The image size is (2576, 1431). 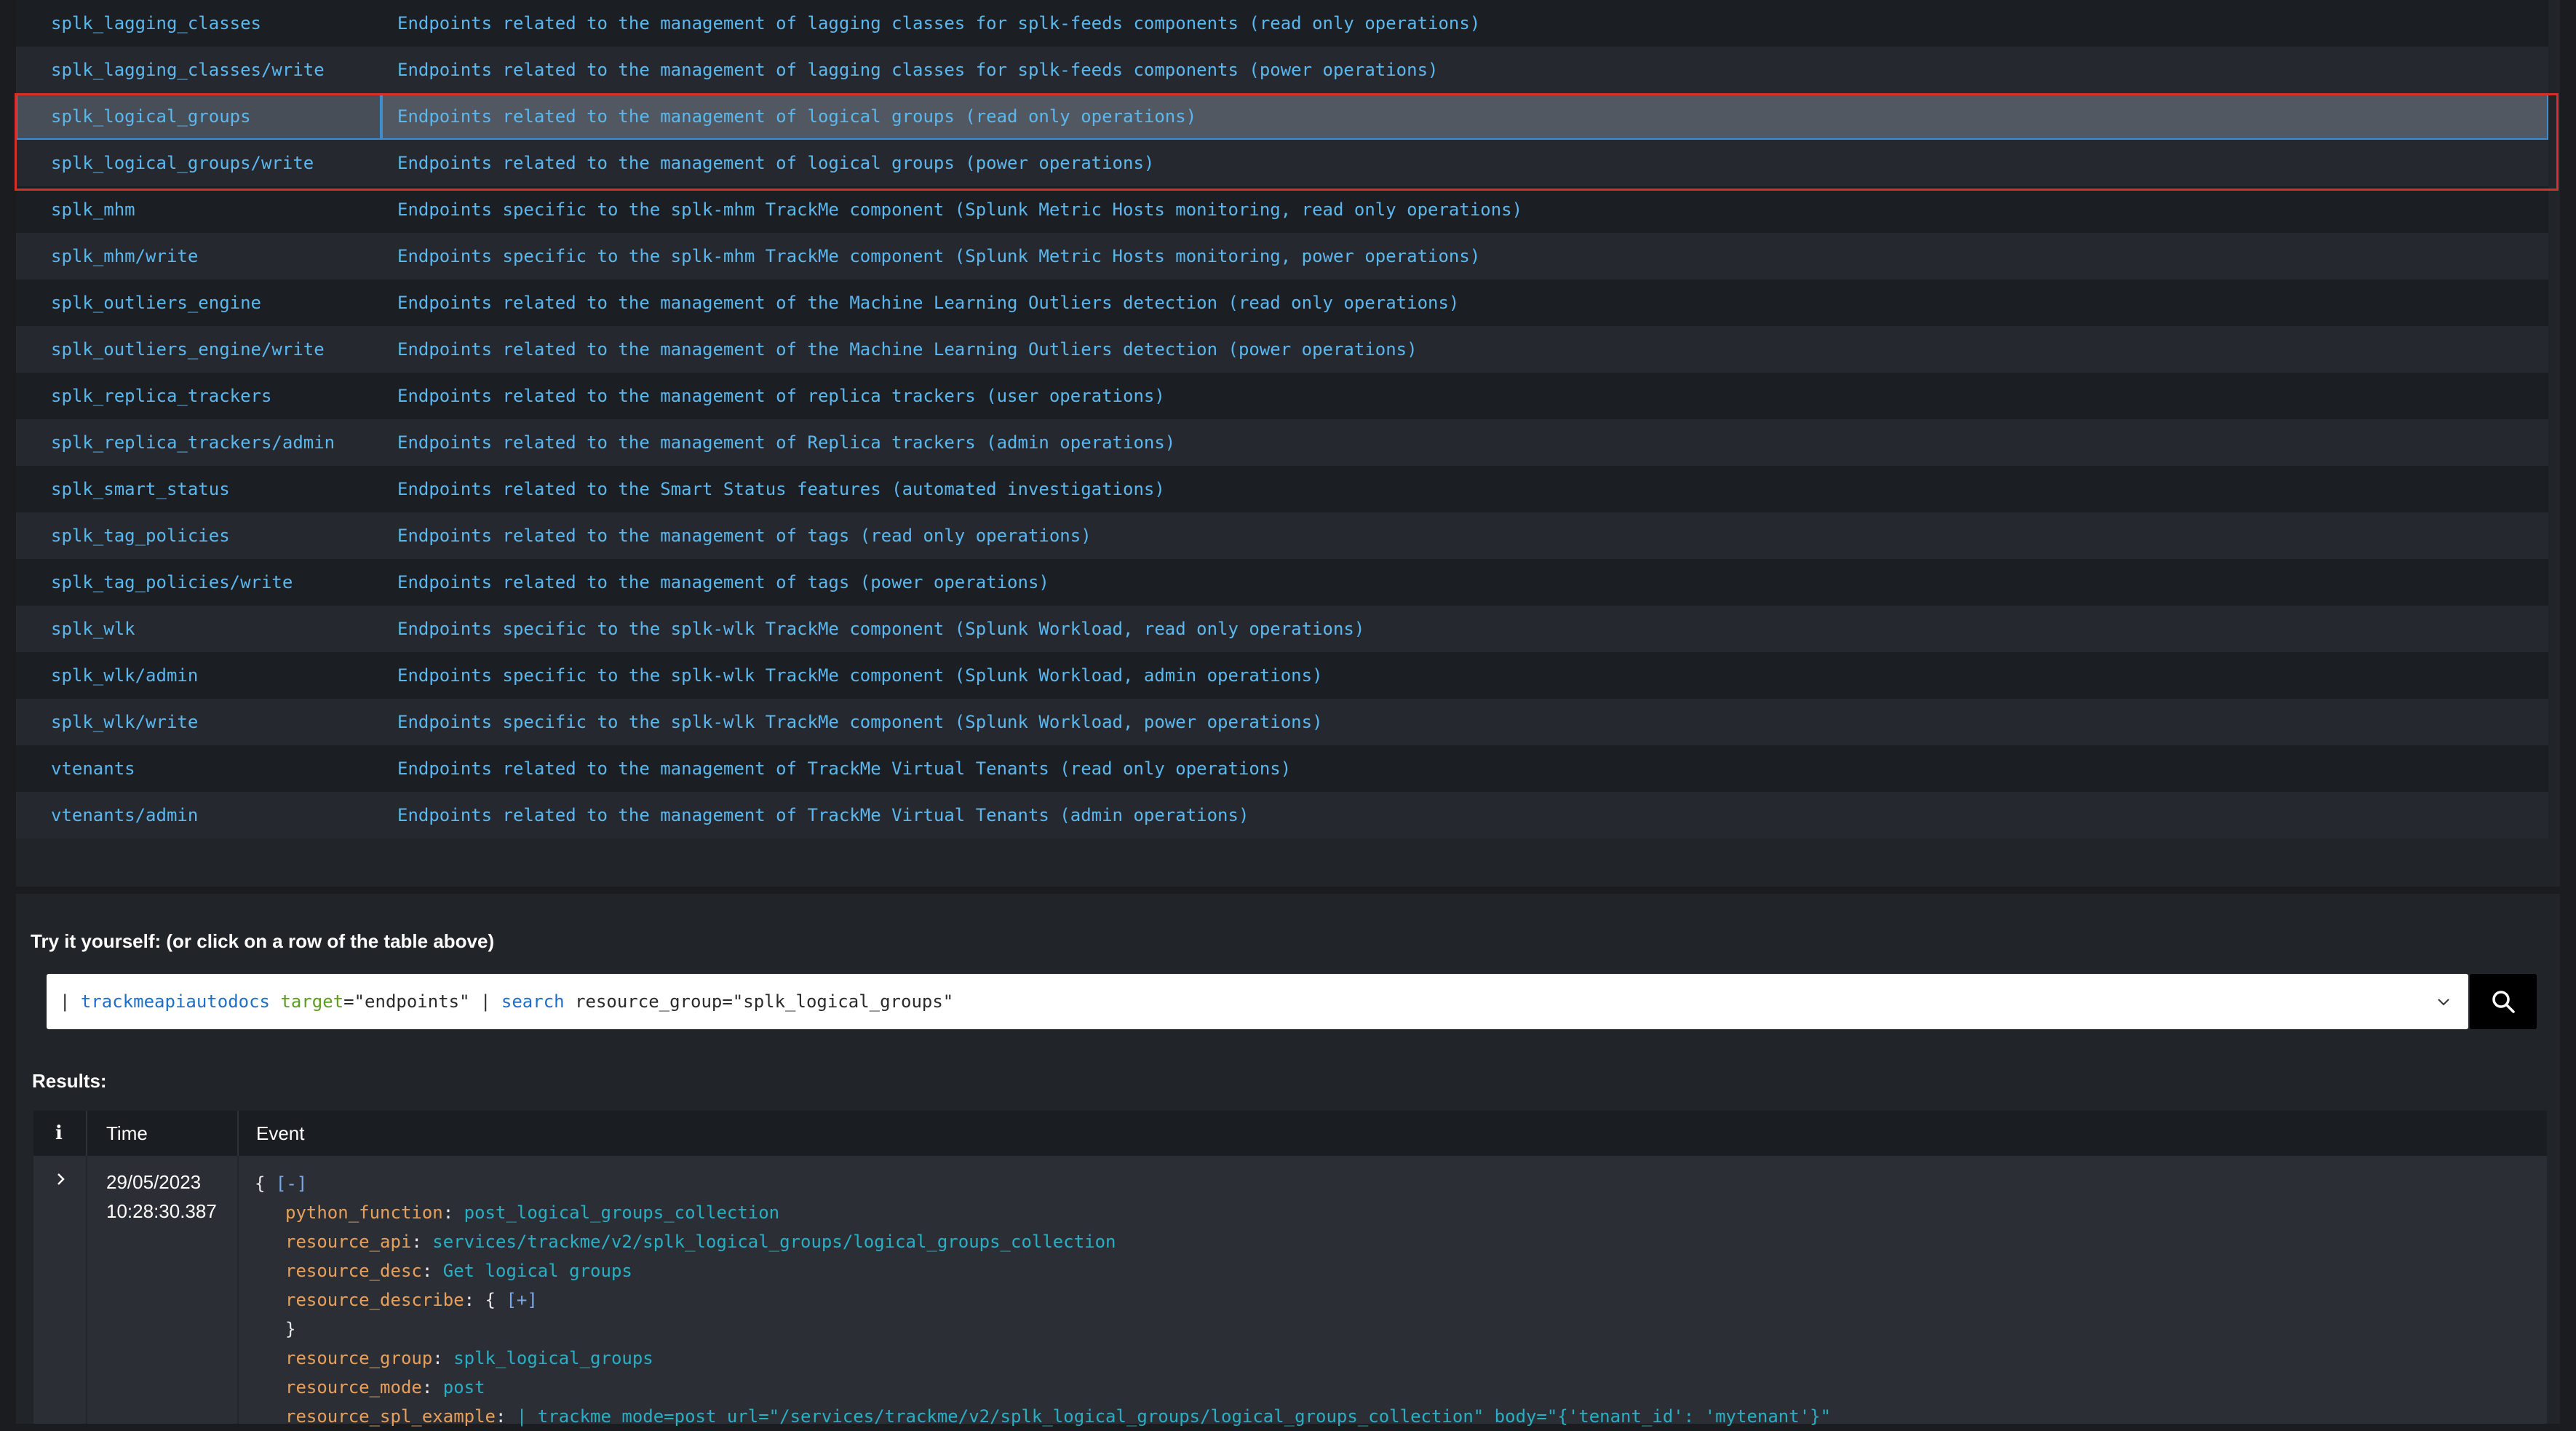 I want to click on search-icon, so click(x=2503, y=1002).